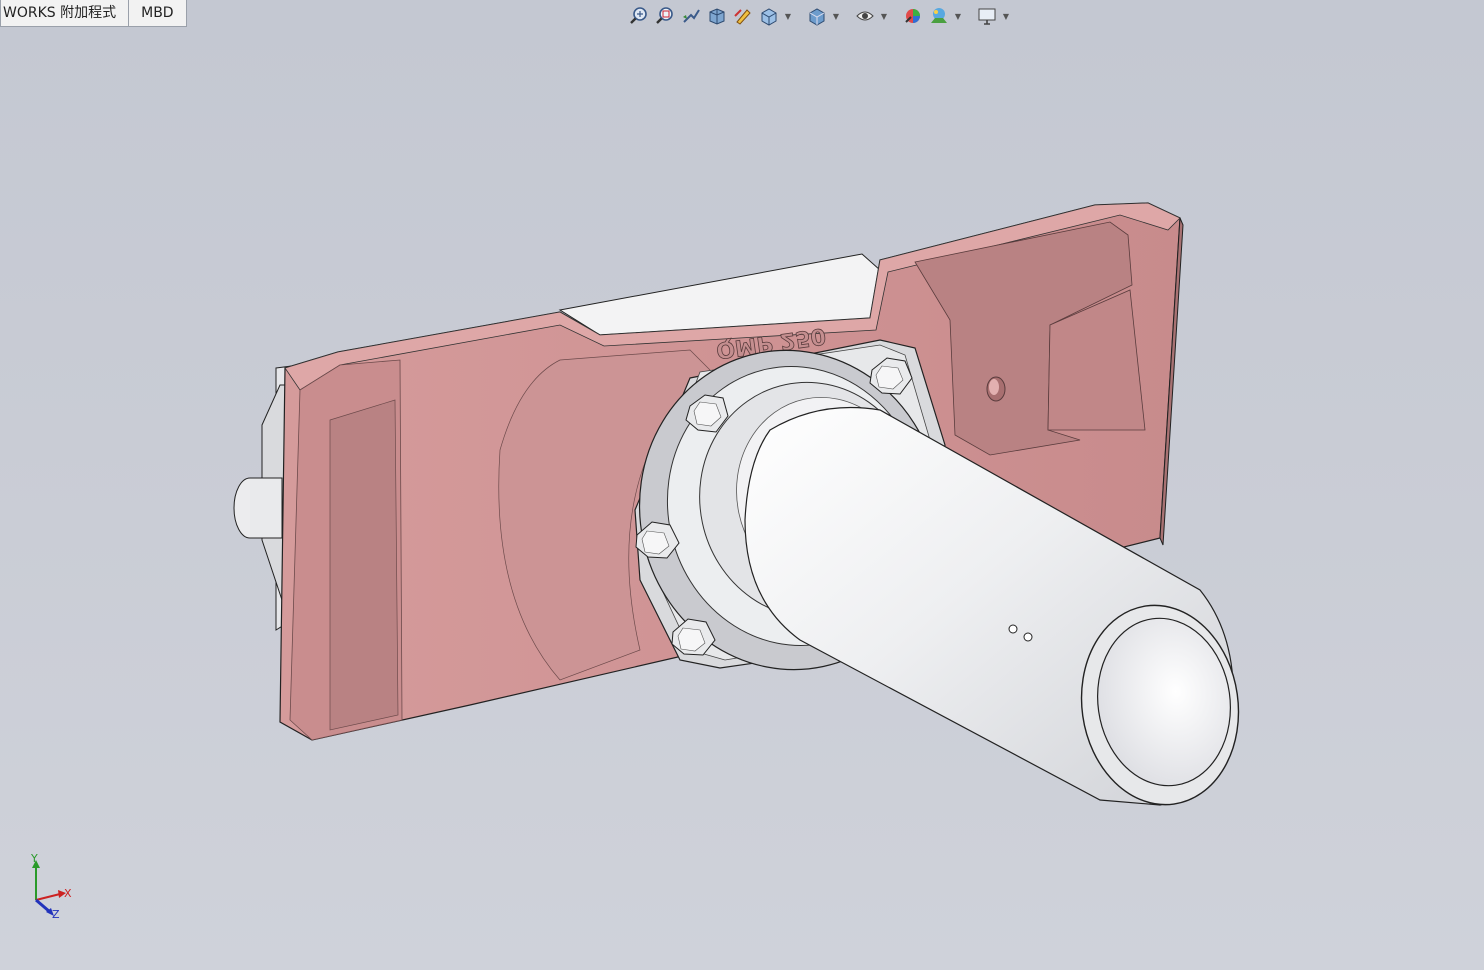  What do you see at coordinates (68, 893) in the screenshot?
I see `triad-x-label: X` at bounding box center [68, 893].